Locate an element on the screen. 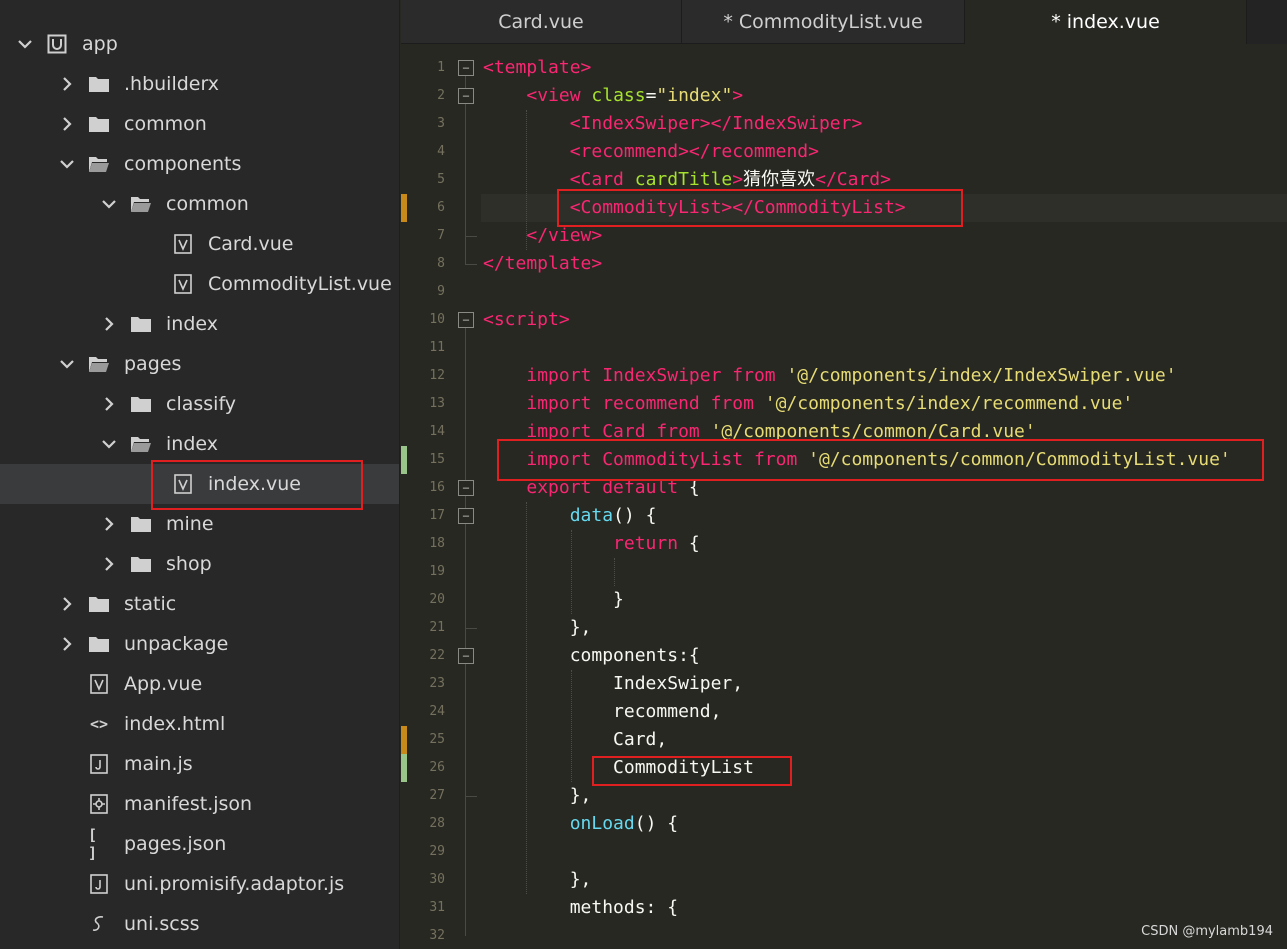  code-token: cardTitle is located at coordinates (683, 179).